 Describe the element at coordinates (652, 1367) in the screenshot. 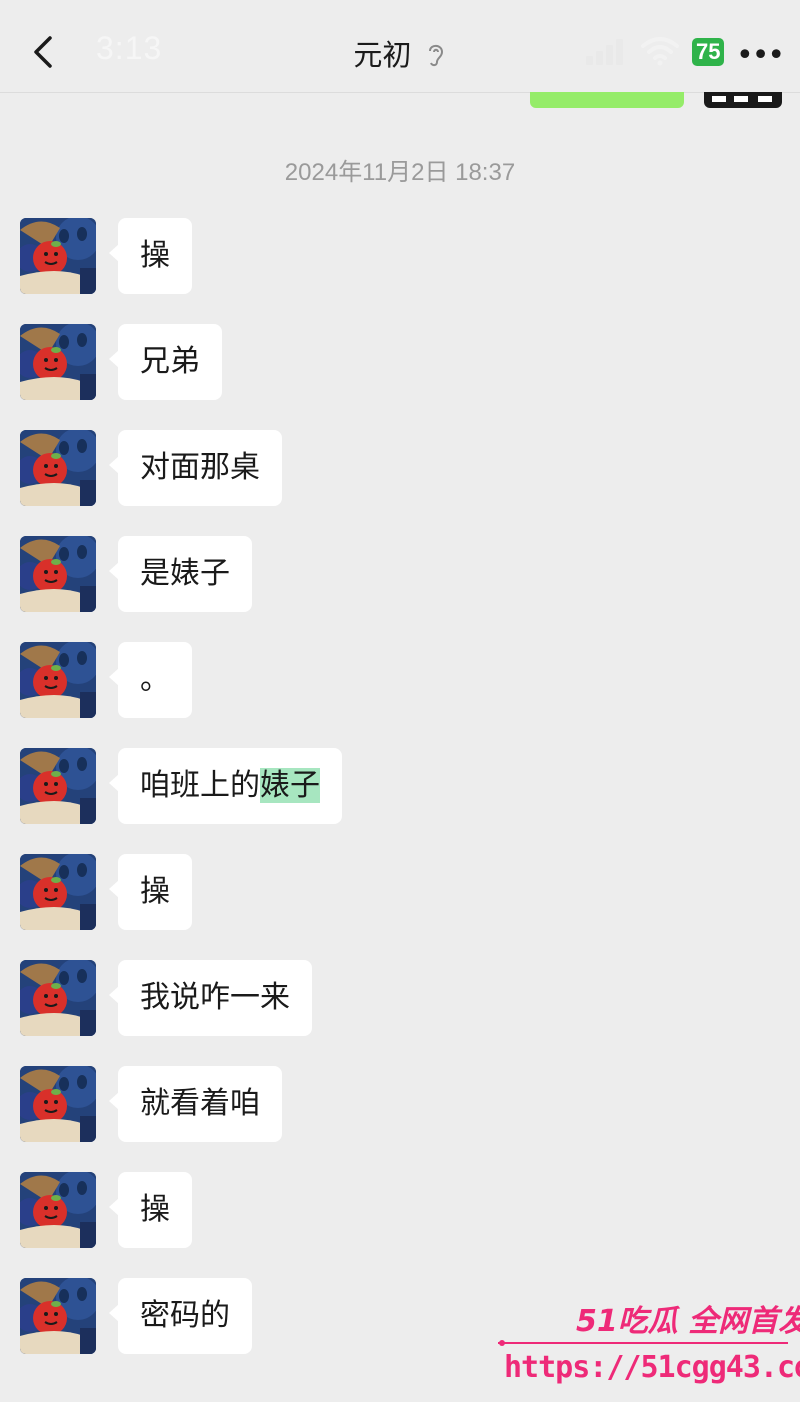

I see `watermark-url: https://51cgg43.com` at that location.